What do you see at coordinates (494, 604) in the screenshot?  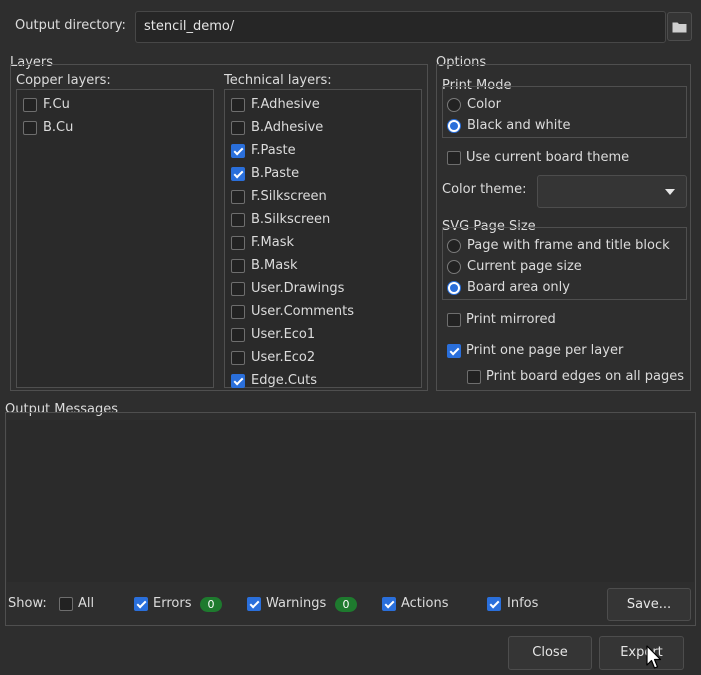 I see `show-infos-checkbox` at bounding box center [494, 604].